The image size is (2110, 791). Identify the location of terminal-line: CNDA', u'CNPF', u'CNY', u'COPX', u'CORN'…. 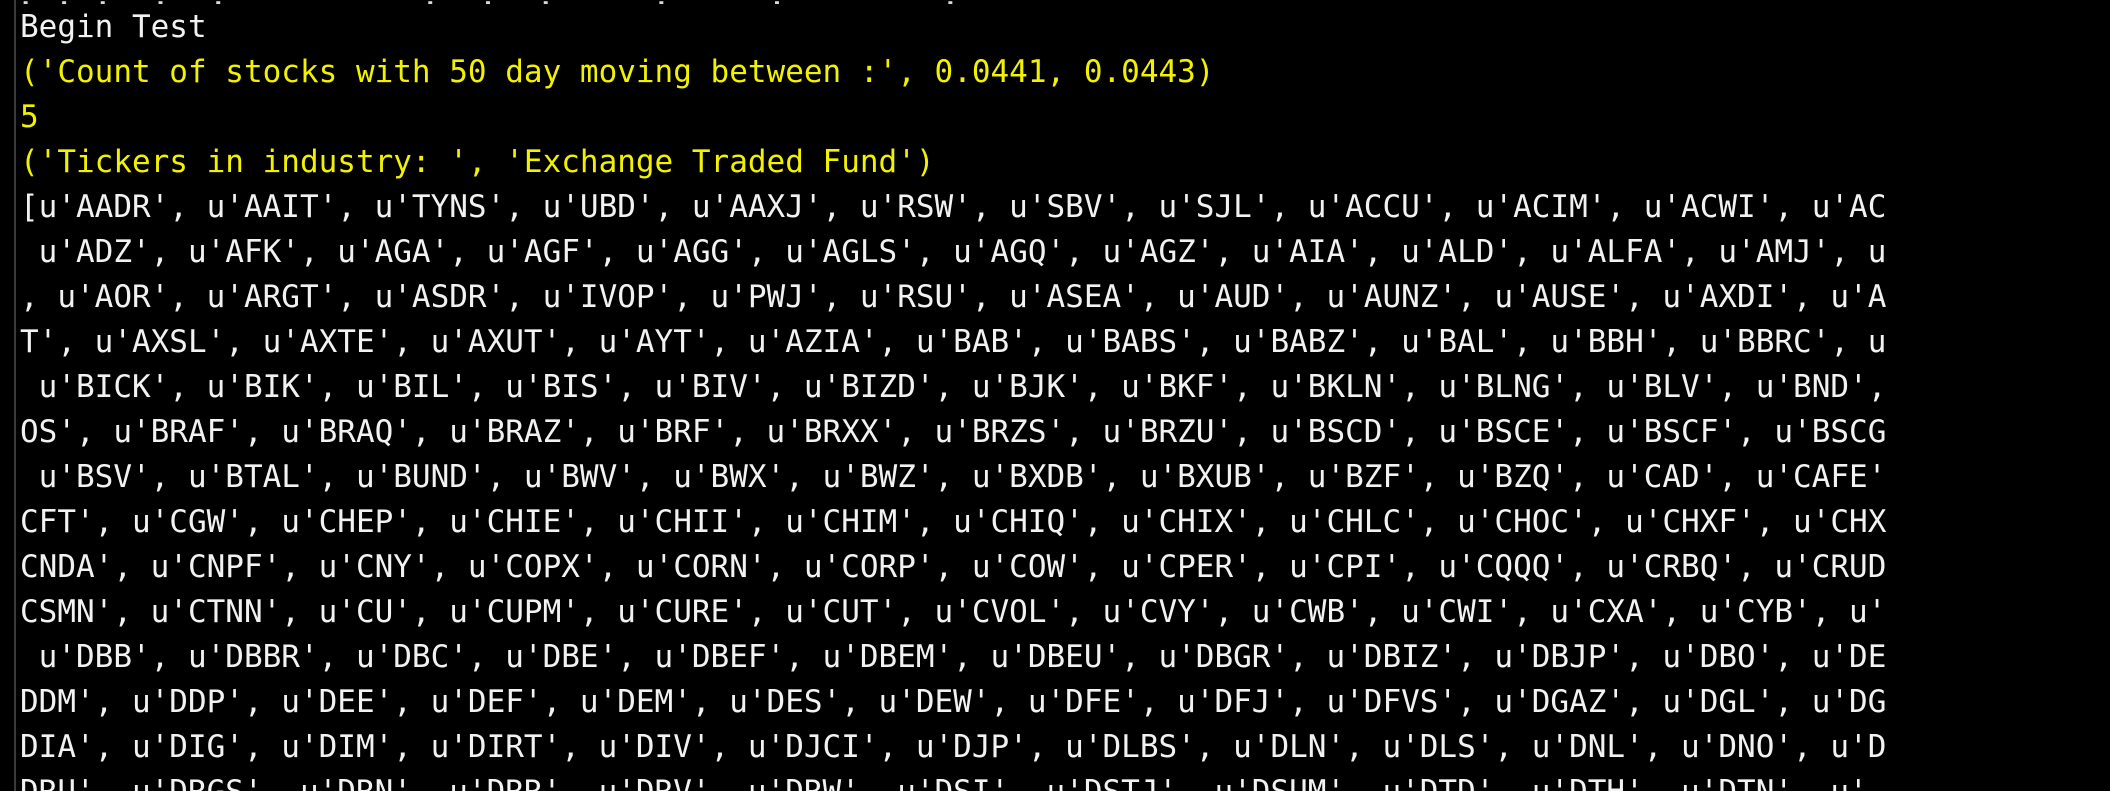
(953, 567).